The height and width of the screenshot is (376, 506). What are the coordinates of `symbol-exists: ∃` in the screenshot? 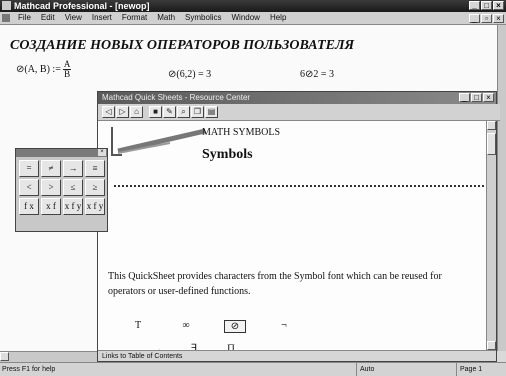 It's located at (194, 346).